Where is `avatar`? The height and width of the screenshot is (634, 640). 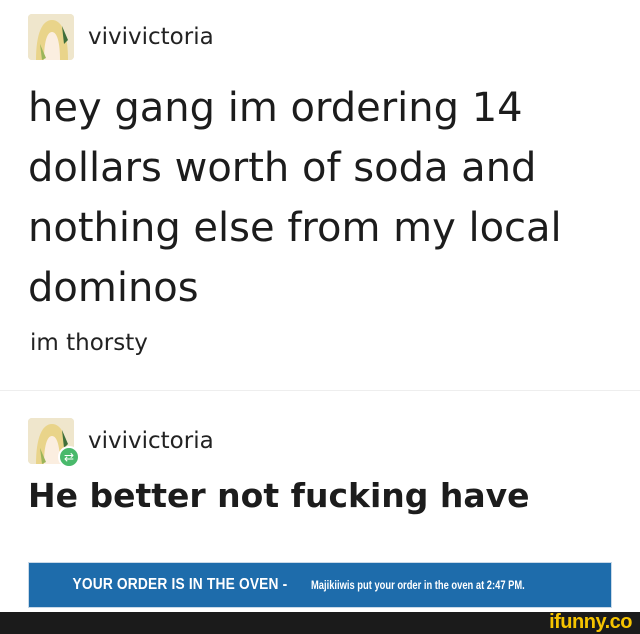
avatar is located at coordinates (51, 37).